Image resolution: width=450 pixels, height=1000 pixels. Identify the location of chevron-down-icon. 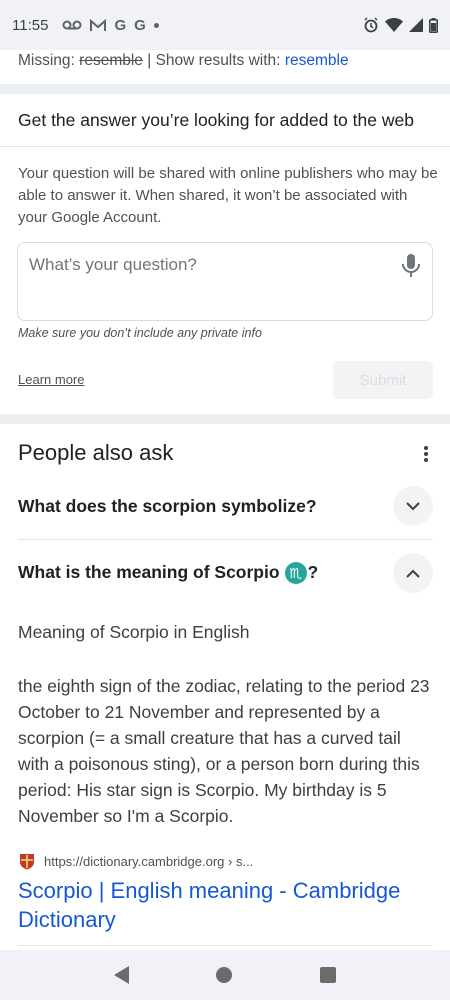
(413, 506).